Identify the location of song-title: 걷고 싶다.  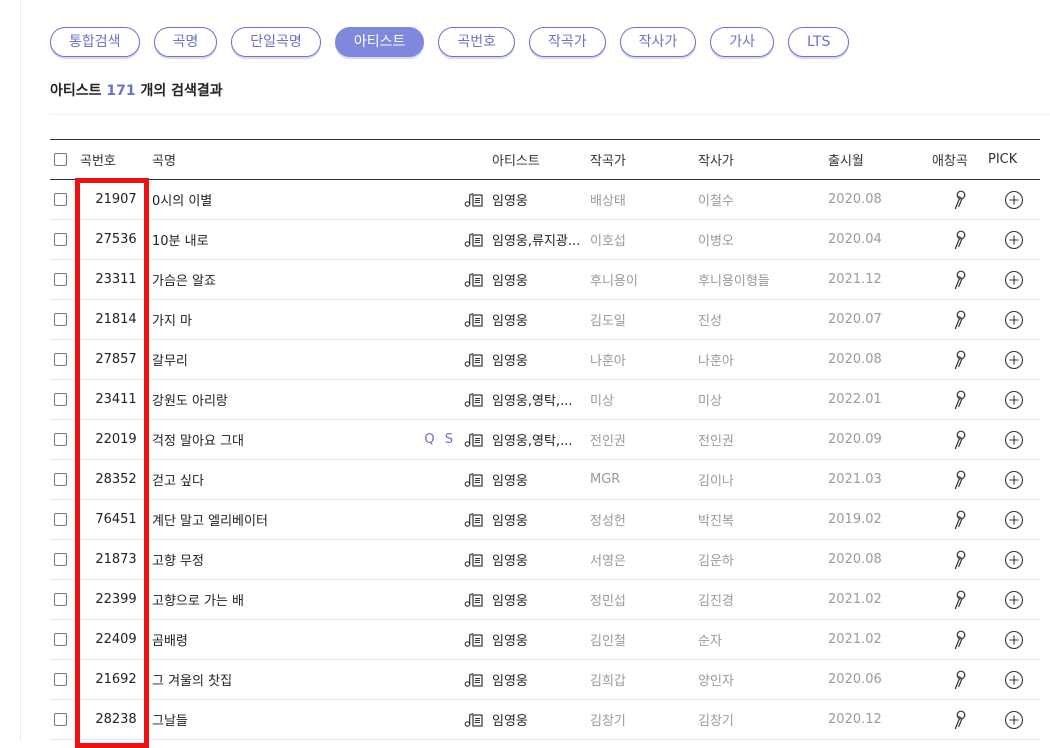
(287, 479).